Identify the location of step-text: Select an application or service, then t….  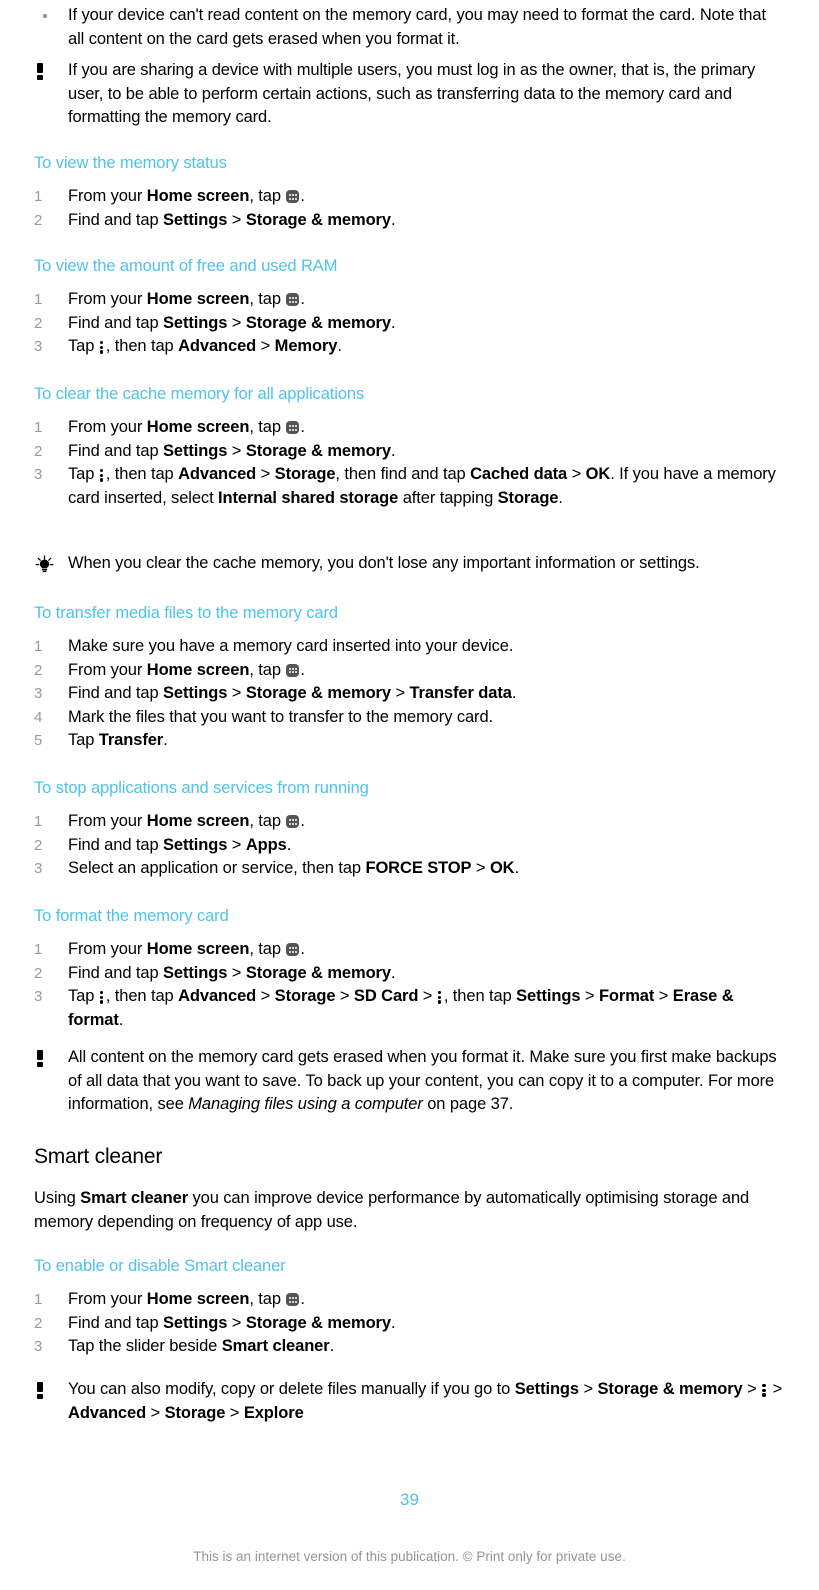
(293, 868).